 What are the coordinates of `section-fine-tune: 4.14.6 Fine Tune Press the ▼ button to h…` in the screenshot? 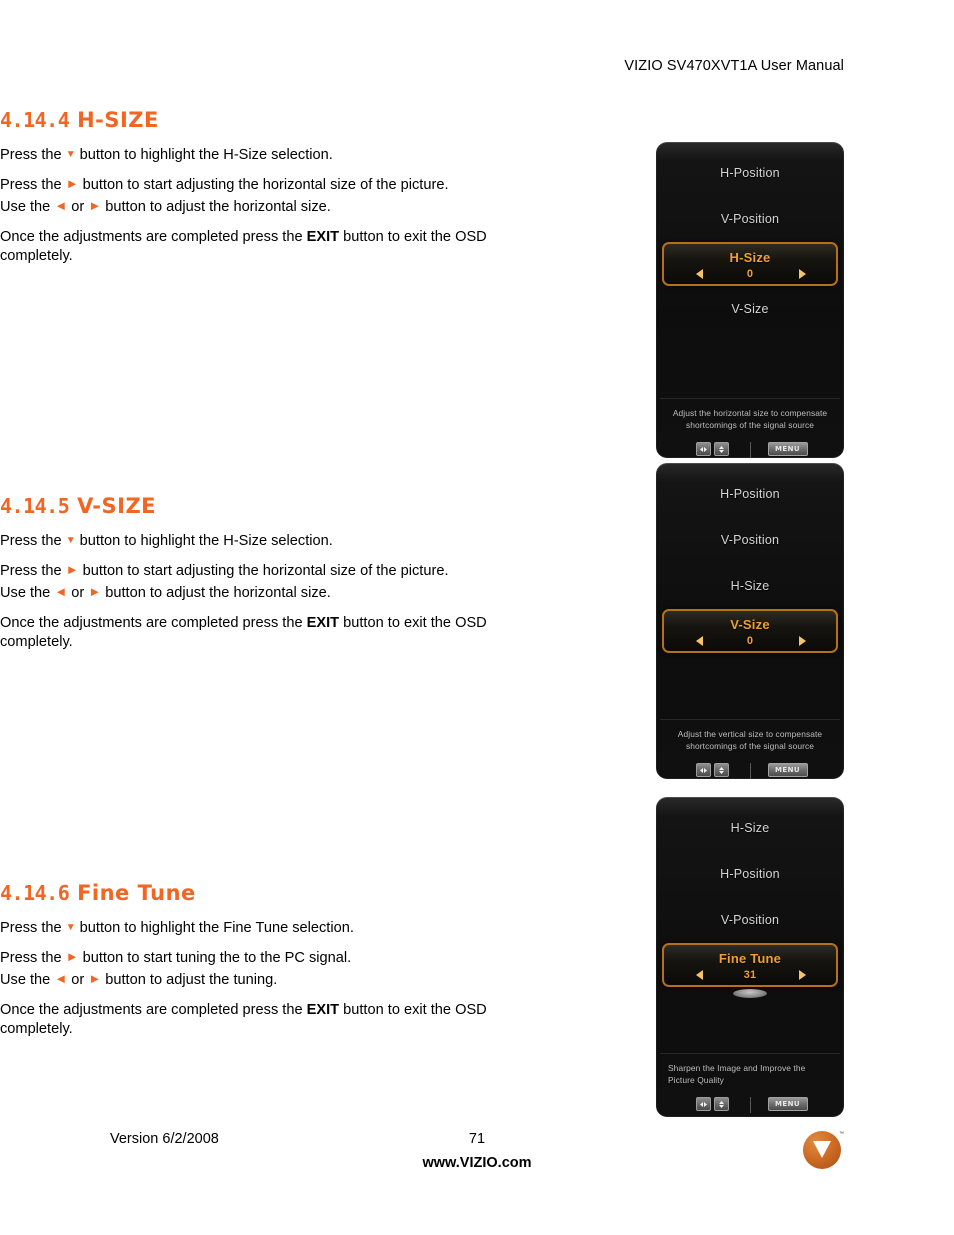 It's located at (272, 960).